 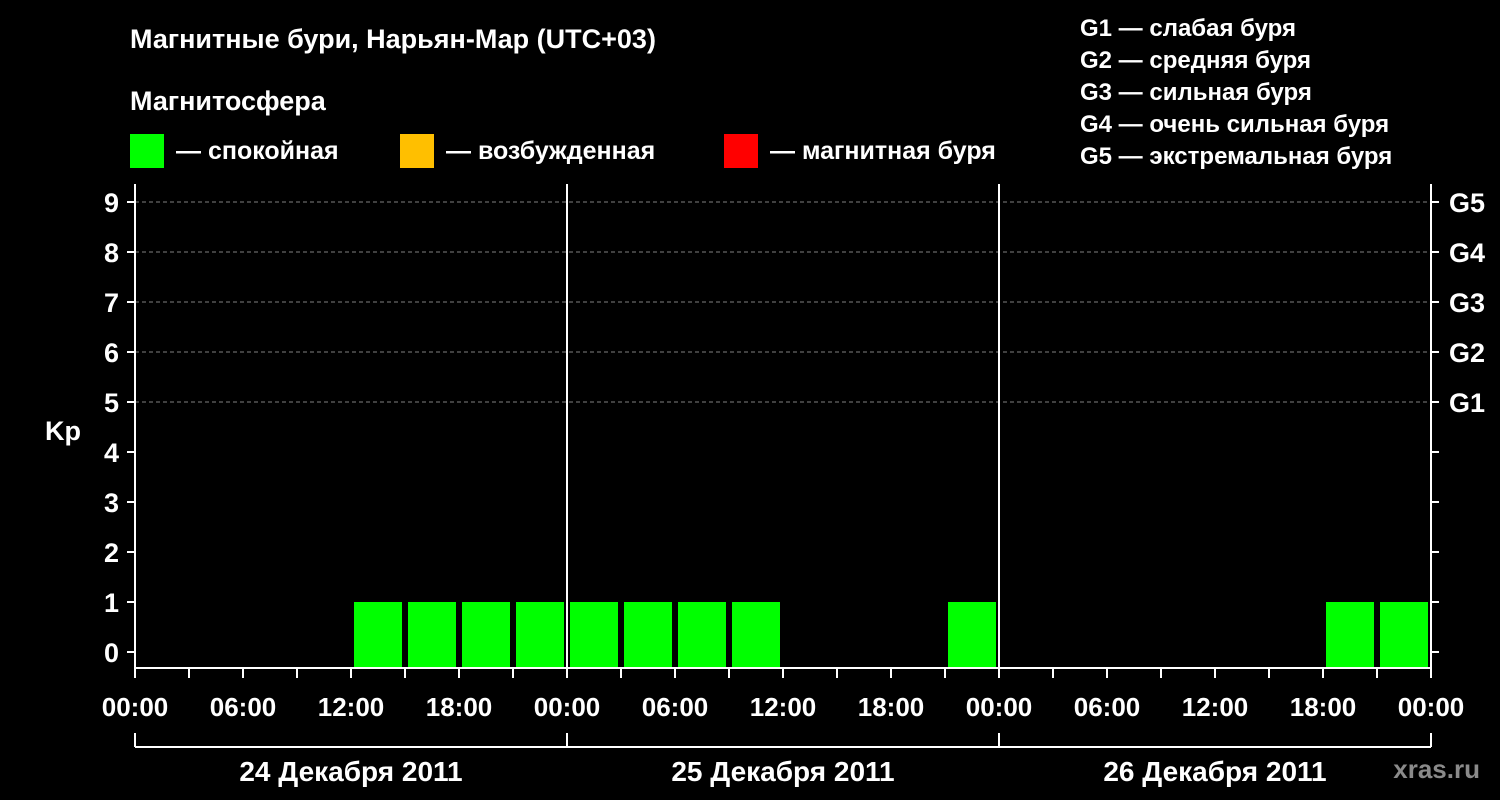 I want to click on g-level-label: G2, so click(x=1467, y=353).